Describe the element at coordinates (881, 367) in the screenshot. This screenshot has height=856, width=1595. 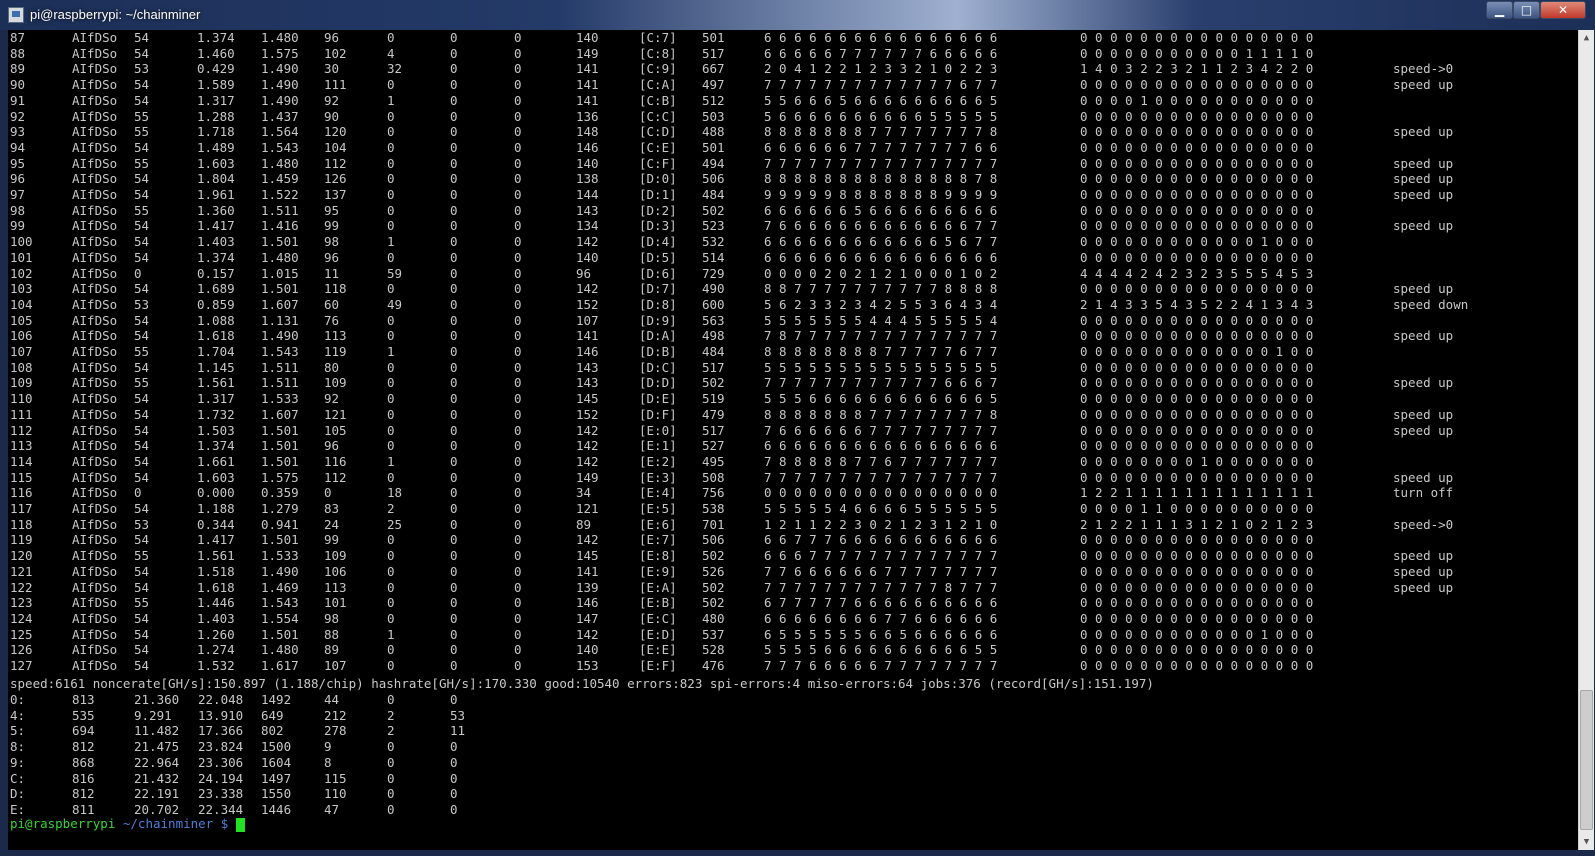
I see `row-cell: 5 5 5 5 5 5 5 5 5 5 5 5 5 5 5 5` at that location.